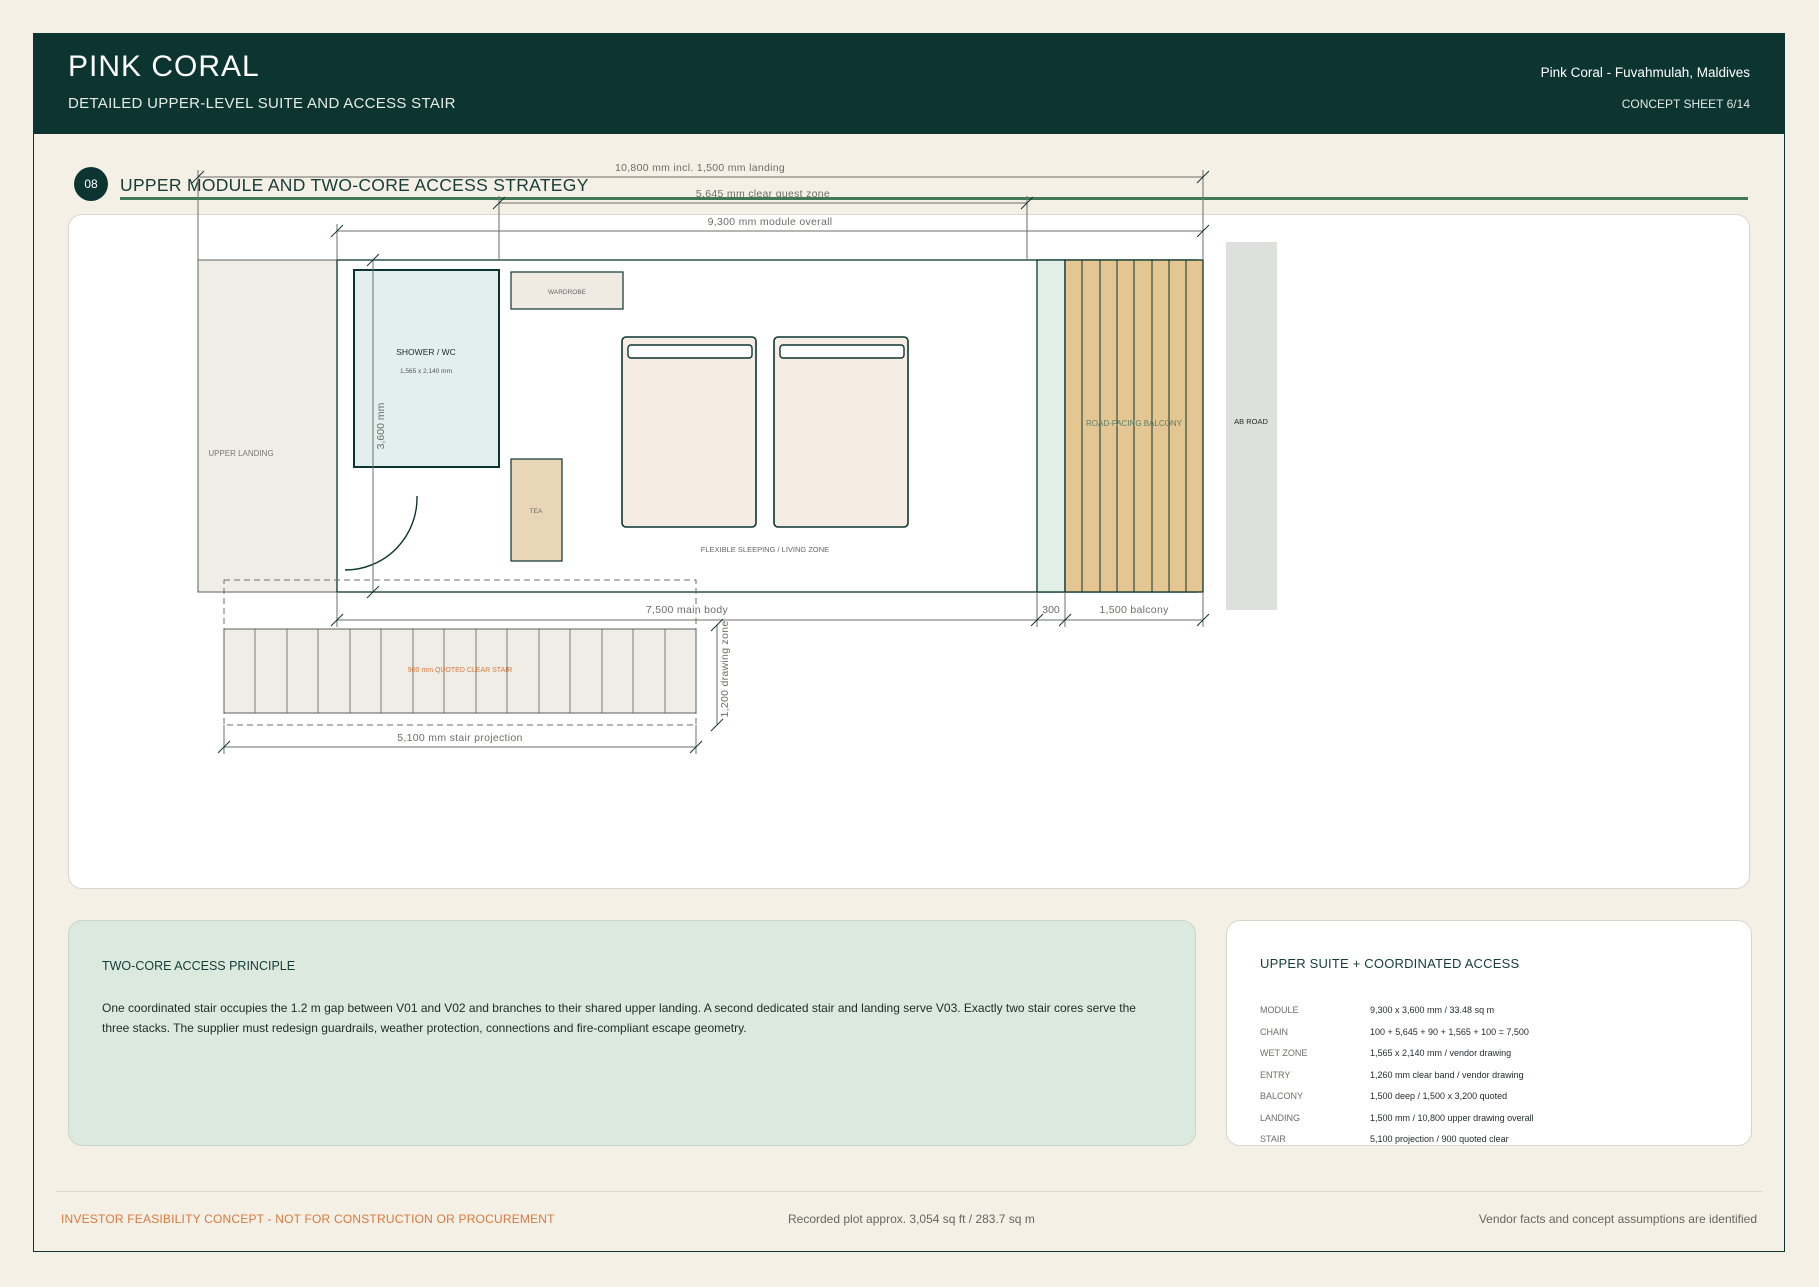  I want to click on suite-access-title: UPPER SUITE + COORDINATED ACCESS, so click(1390, 963).